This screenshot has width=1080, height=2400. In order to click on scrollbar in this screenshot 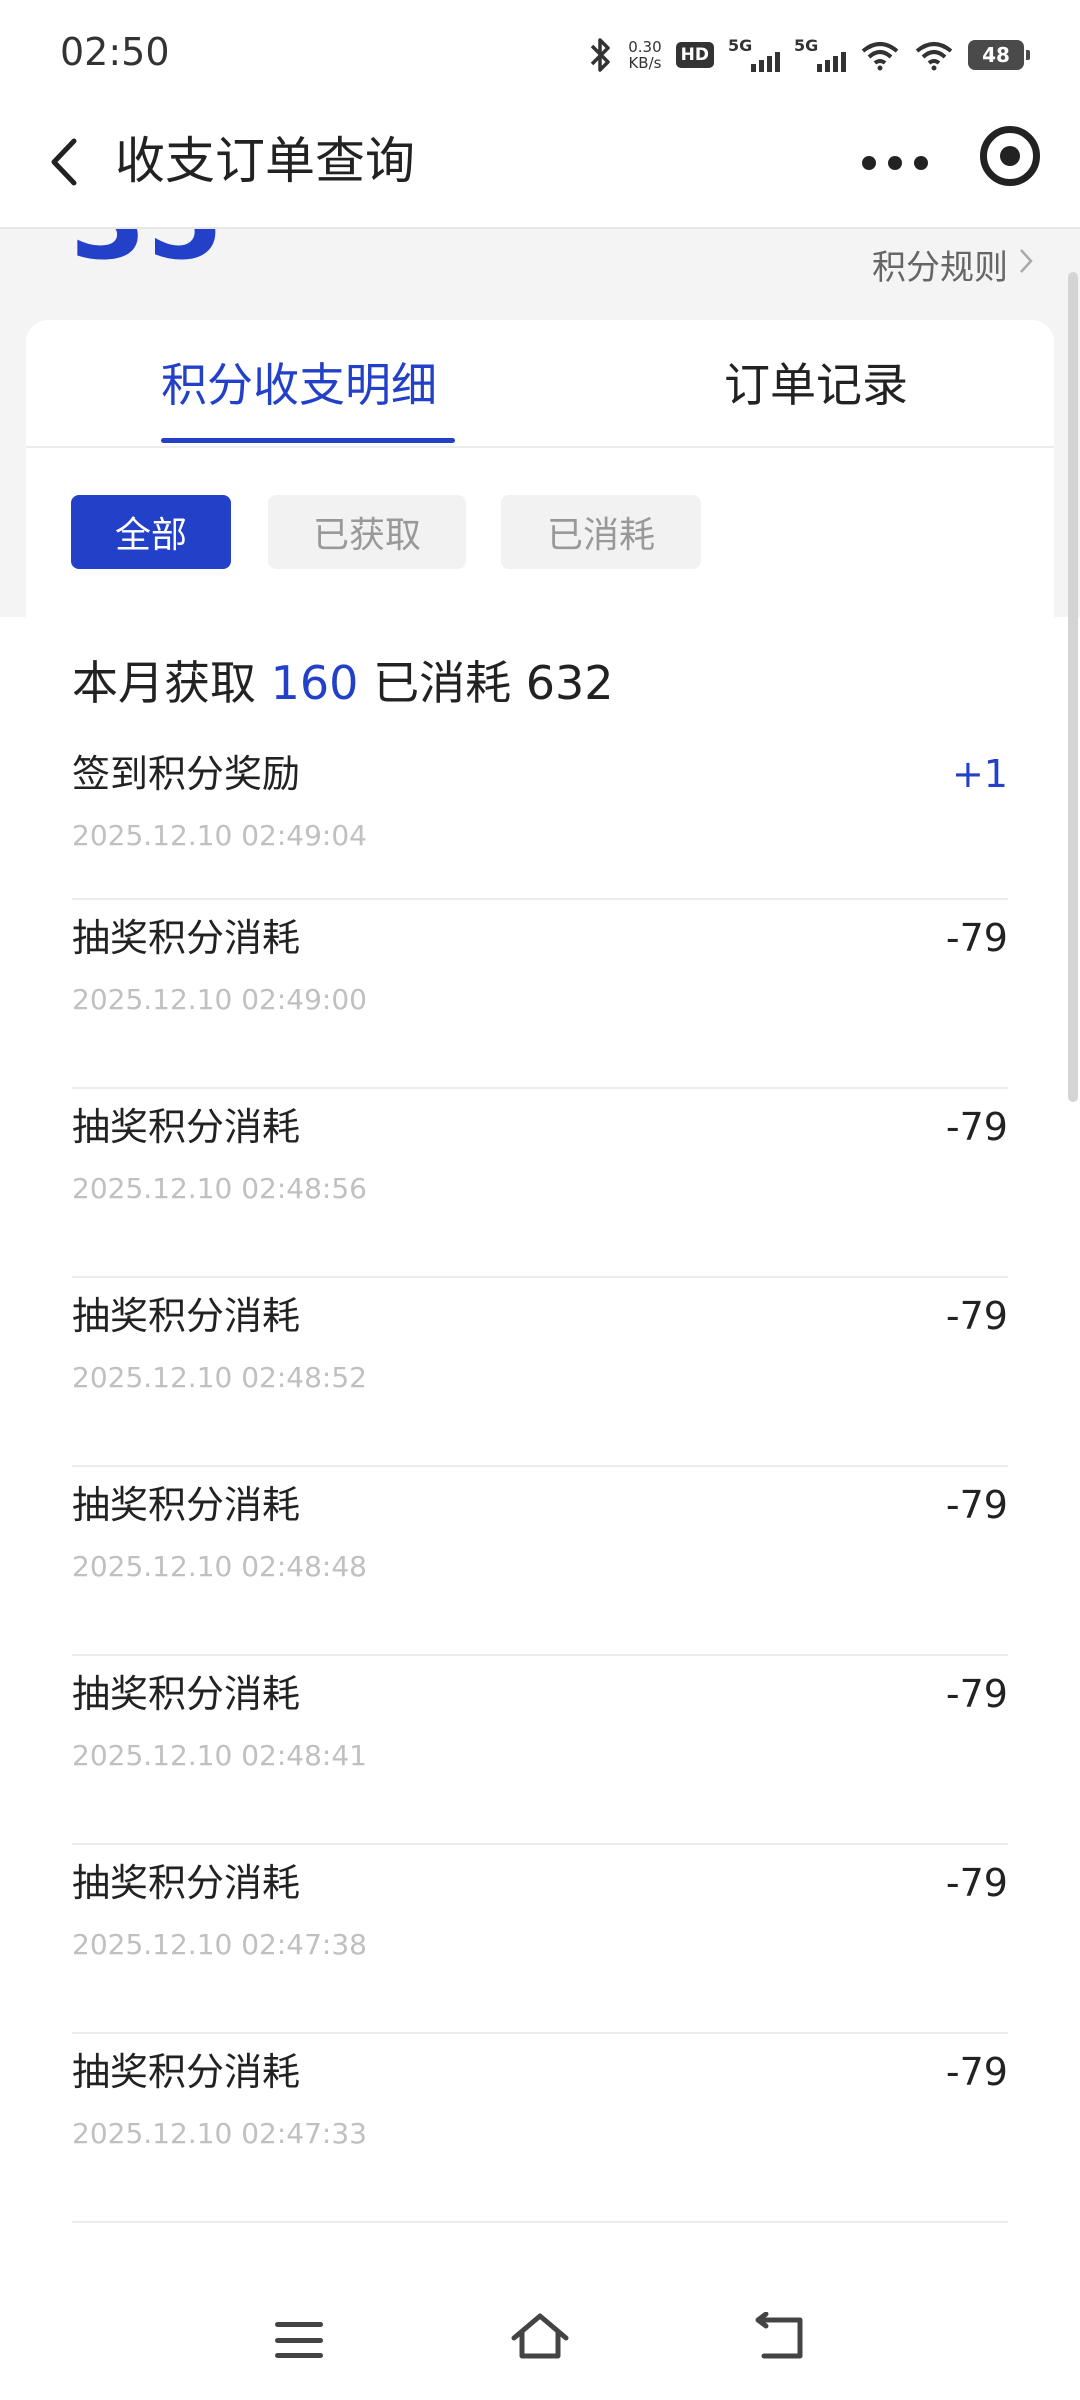, I will do `click(1073, 687)`.